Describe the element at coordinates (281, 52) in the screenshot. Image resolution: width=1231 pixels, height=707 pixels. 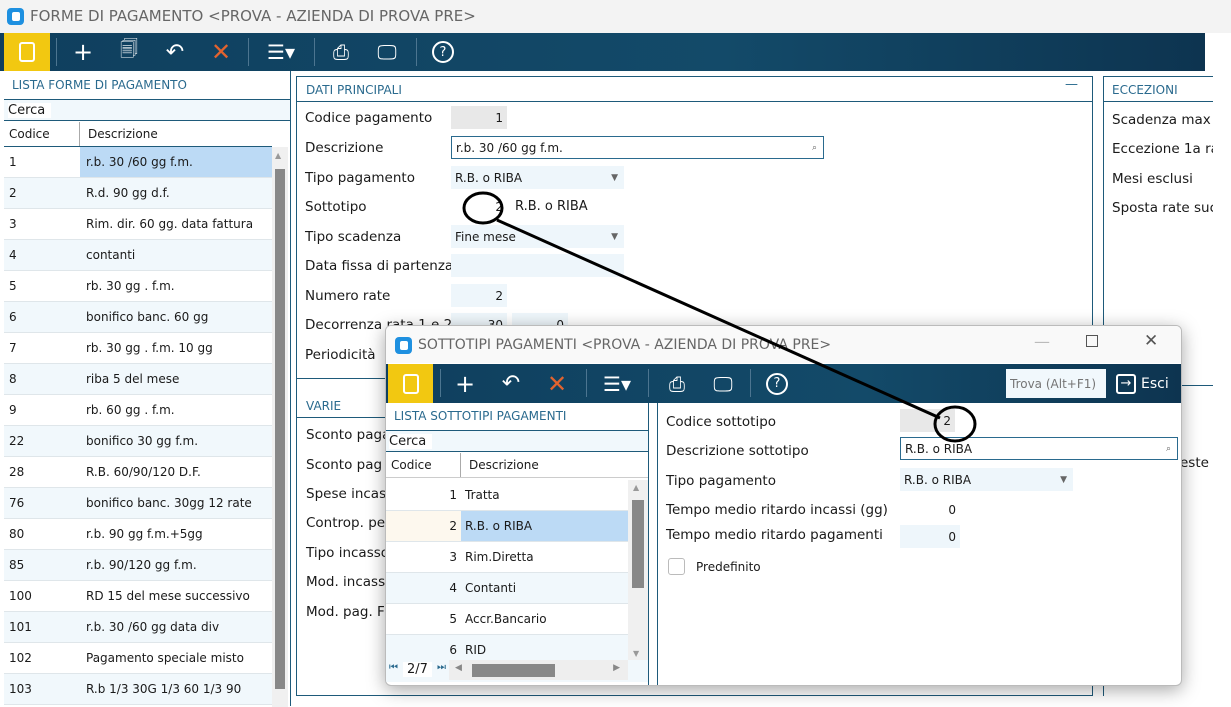
I see `menu-icon: ☰▾` at that location.